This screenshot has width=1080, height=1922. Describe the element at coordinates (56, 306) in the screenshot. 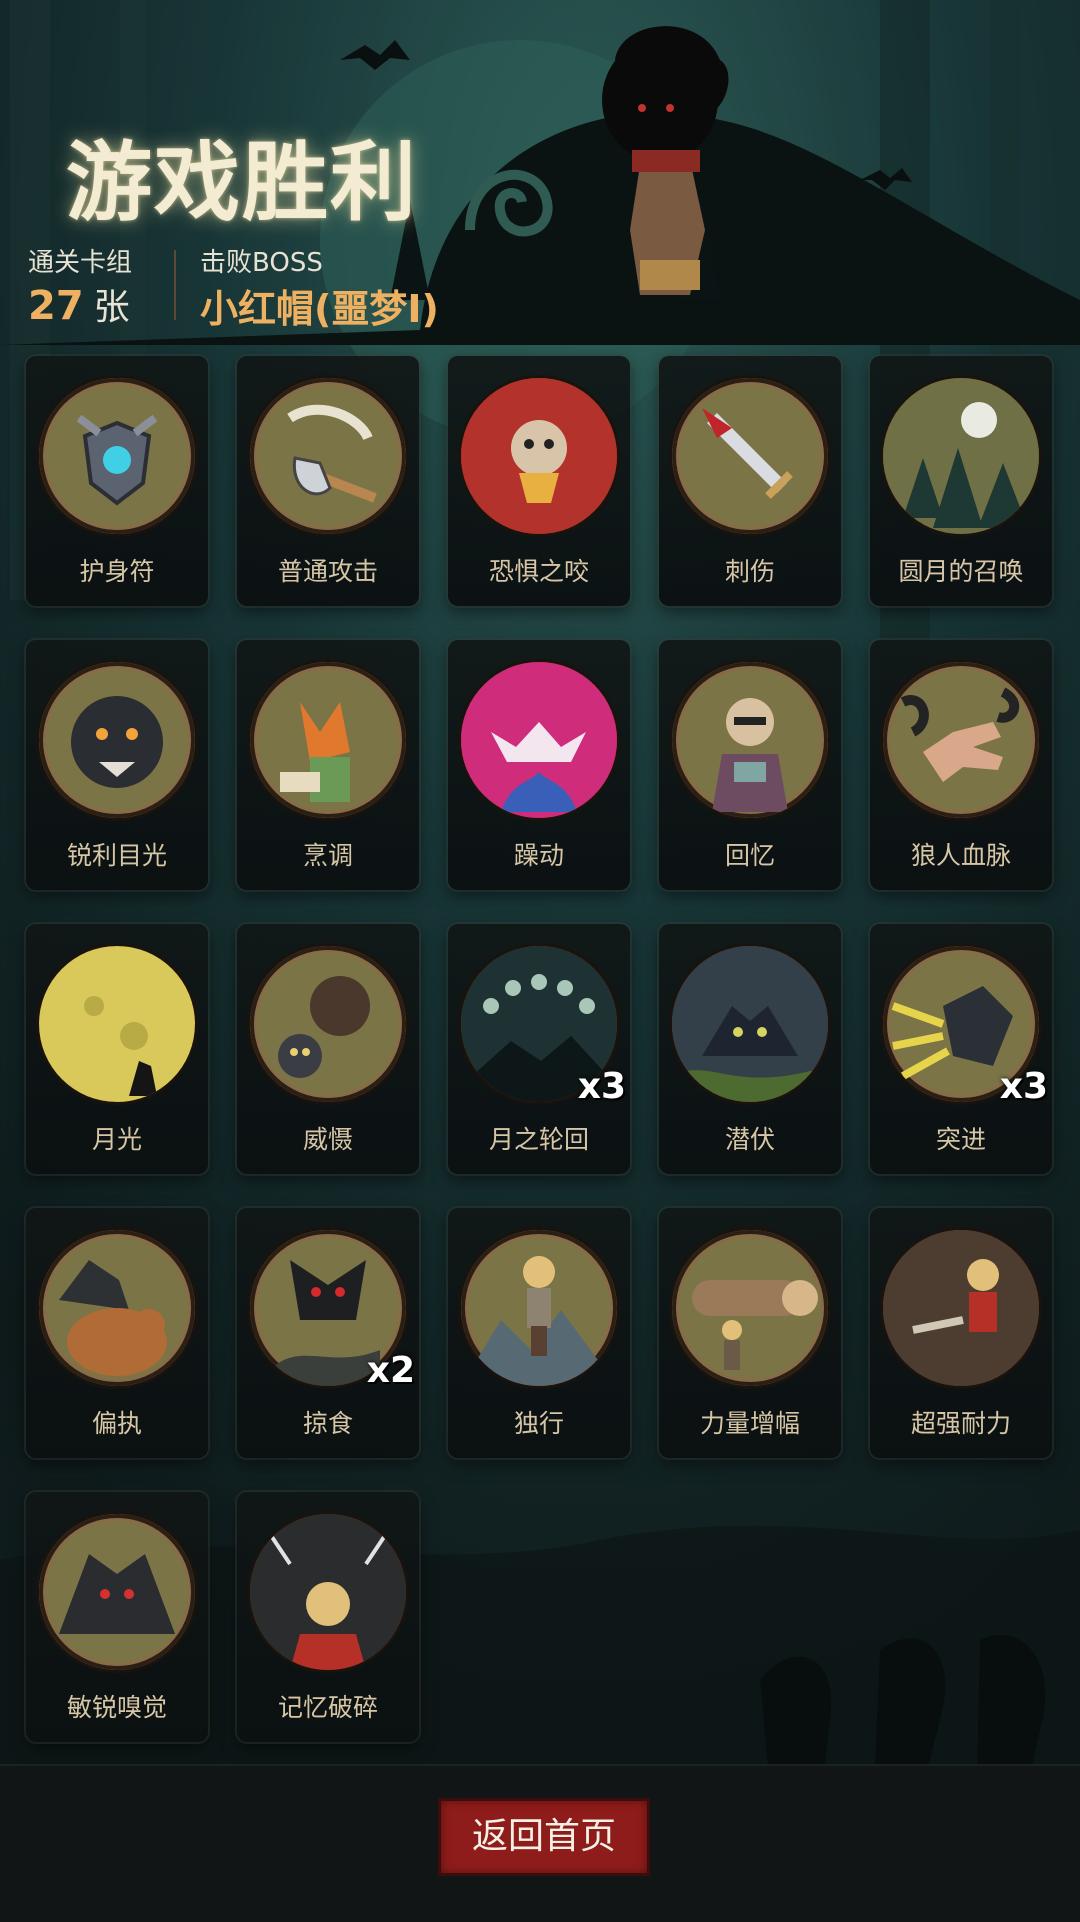

I see `deck-count-value: 27` at that location.